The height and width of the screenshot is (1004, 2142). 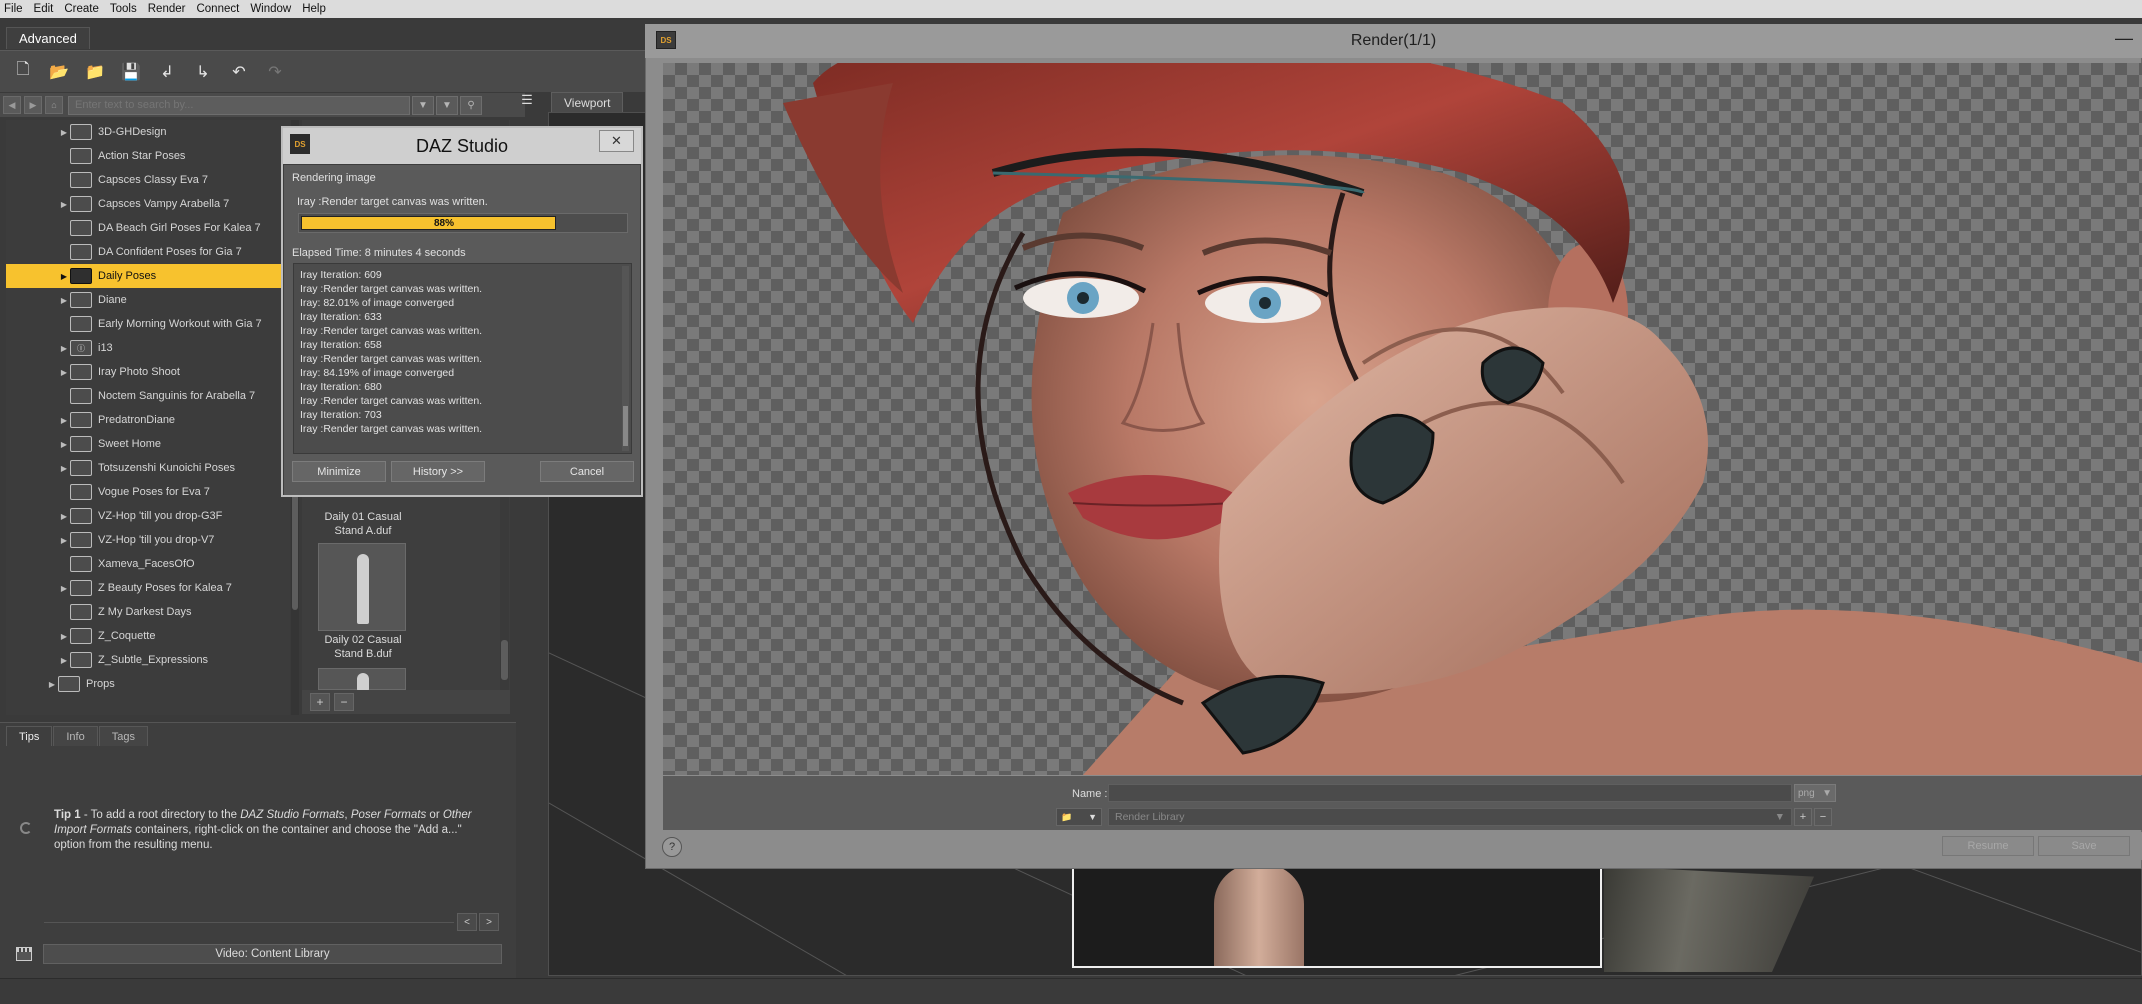 I want to click on tree-item: DA Confident Poses for Gia 7, so click(x=148, y=252).